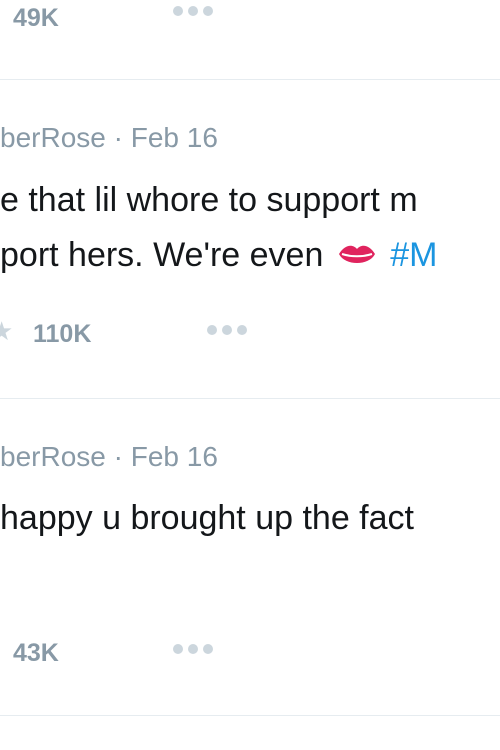  Describe the element at coordinates (207, 518) in the screenshot. I see `tweet-text-line: happy u brought up the fact` at that location.